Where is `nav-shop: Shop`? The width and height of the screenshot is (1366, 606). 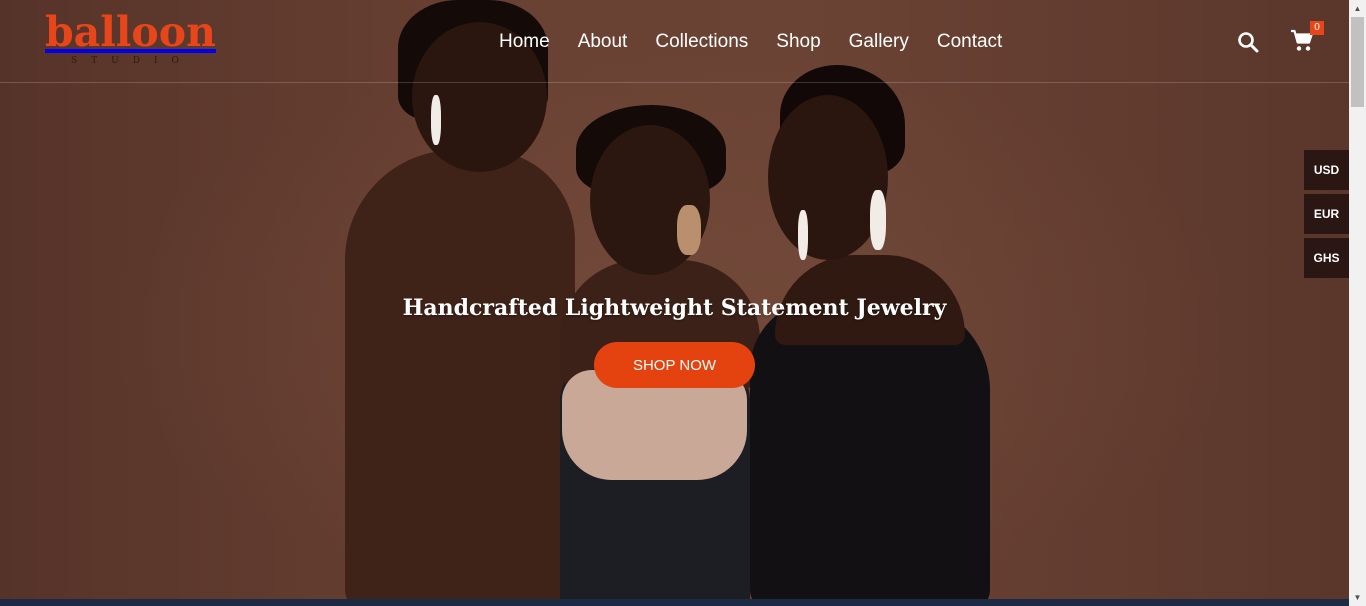
nav-shop: Shop is located at coordinates (798, 42).